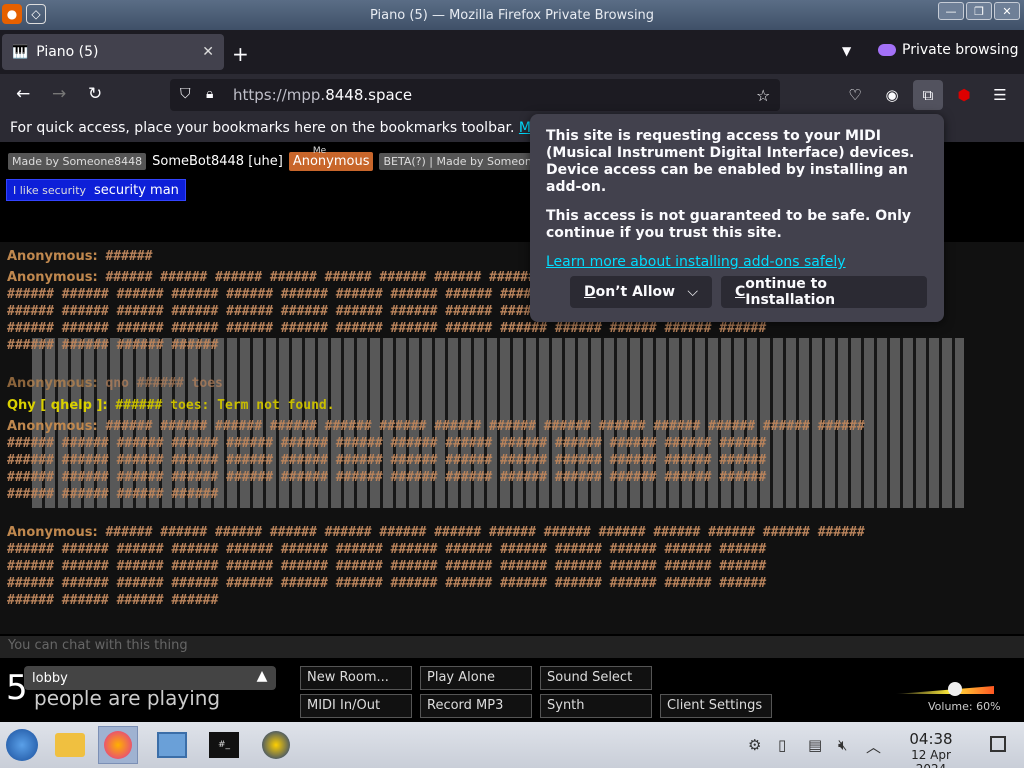  Describe the element at coordinates (150, 678) in the screenshot. I see `room-selector: lobby ▲` at that location.